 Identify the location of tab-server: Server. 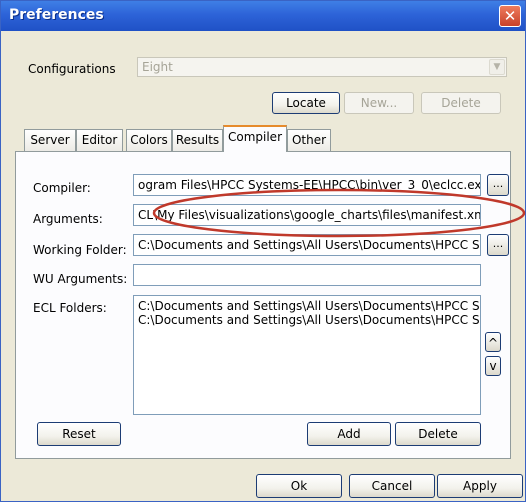
(50, 140).